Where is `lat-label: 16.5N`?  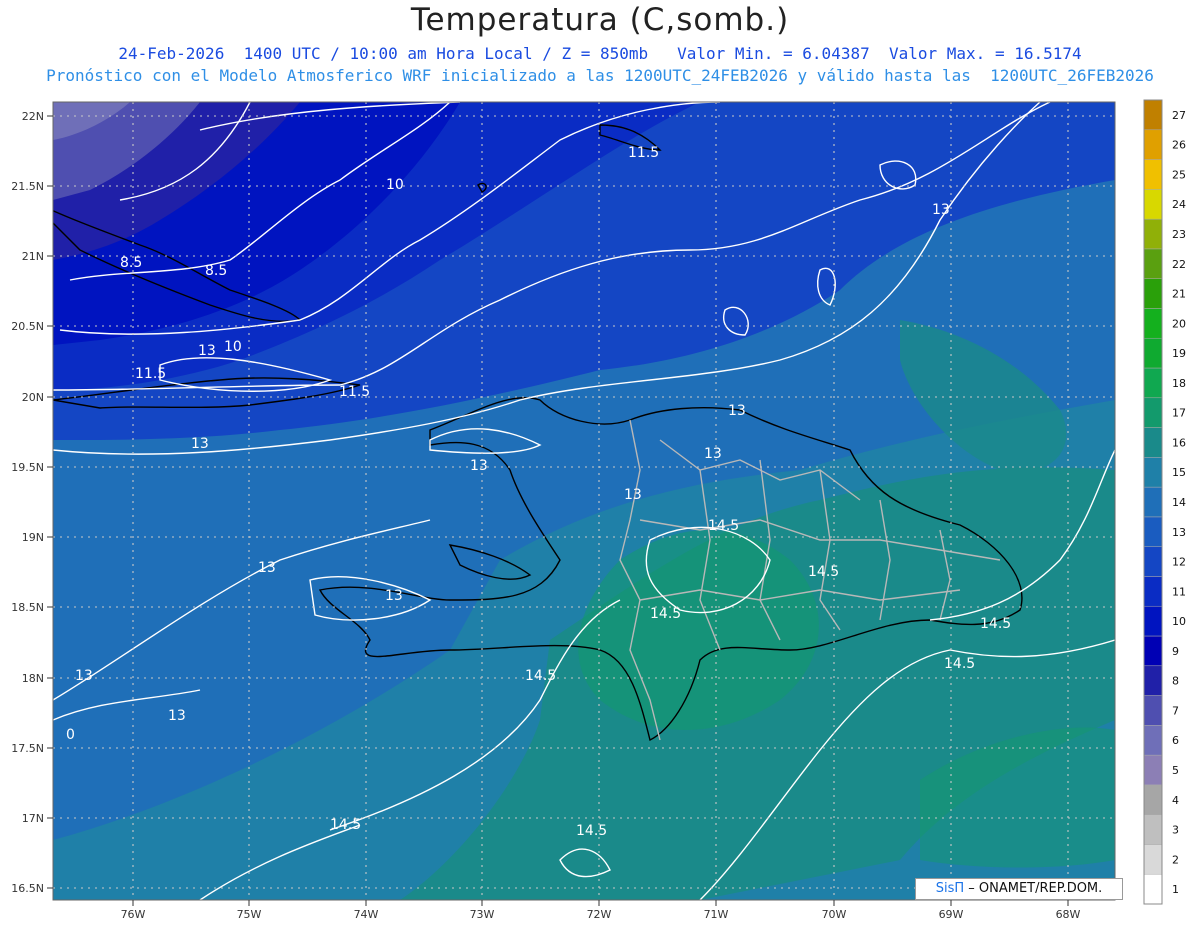 lat-label: 16.5N is located at coordinates (27, 888).